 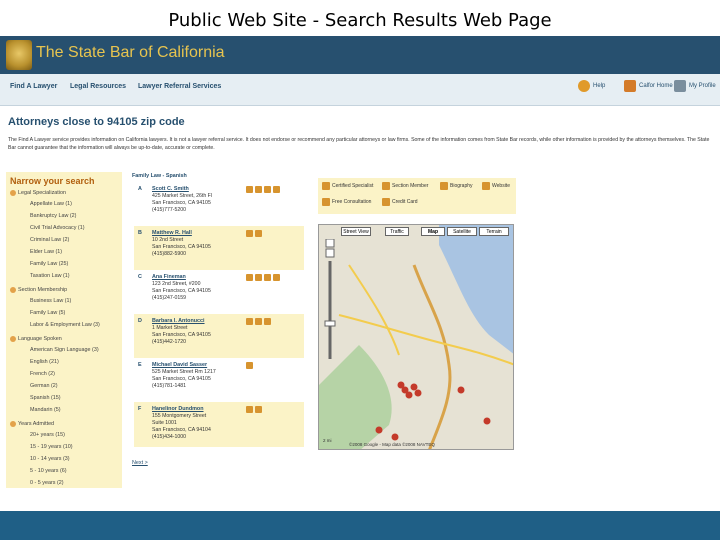 What do you see at coordinates (44, 386) in the screenshot?
I see `filter-option: German (2)` at bounding box center [44, 386].